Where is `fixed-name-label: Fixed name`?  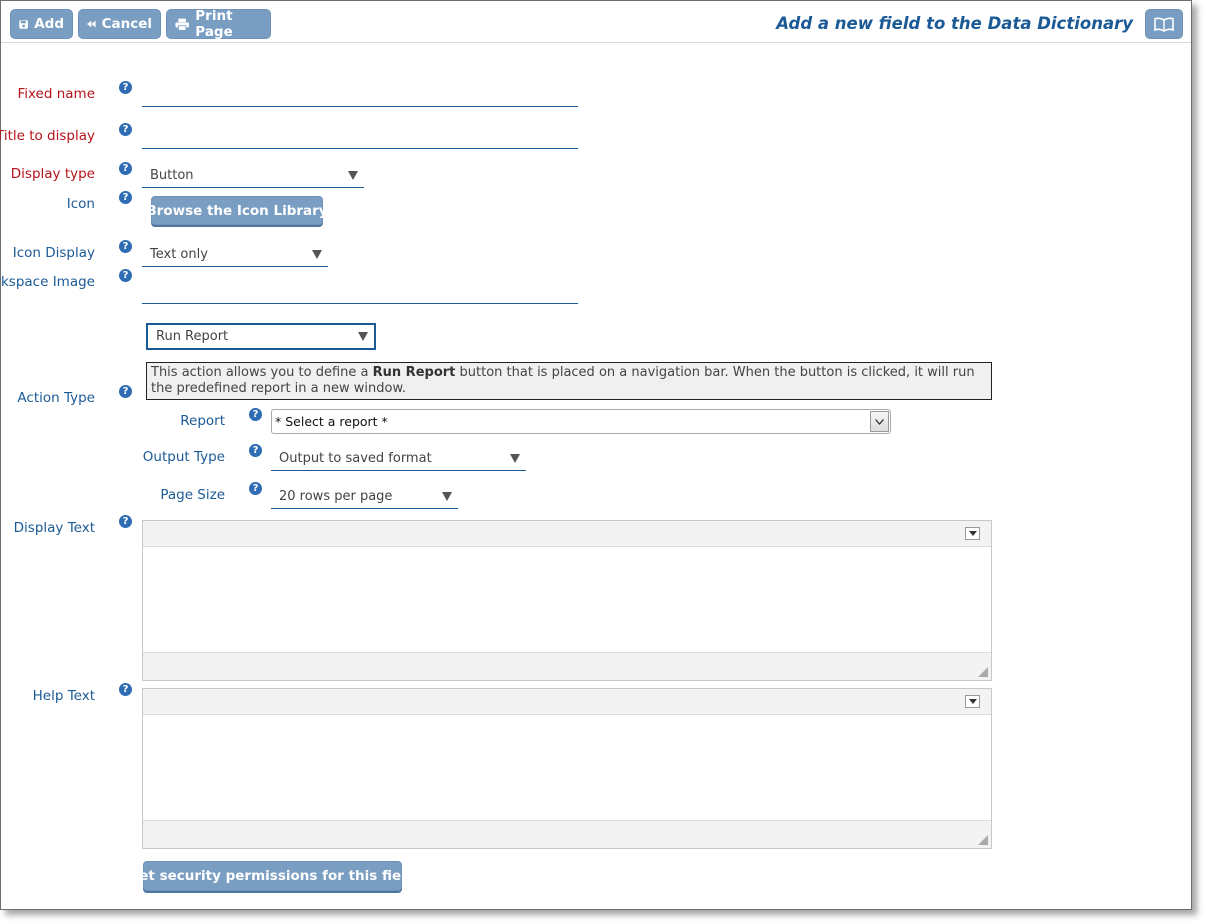 fixed-name-label: Fixed name is located at coordinates (56, 94).